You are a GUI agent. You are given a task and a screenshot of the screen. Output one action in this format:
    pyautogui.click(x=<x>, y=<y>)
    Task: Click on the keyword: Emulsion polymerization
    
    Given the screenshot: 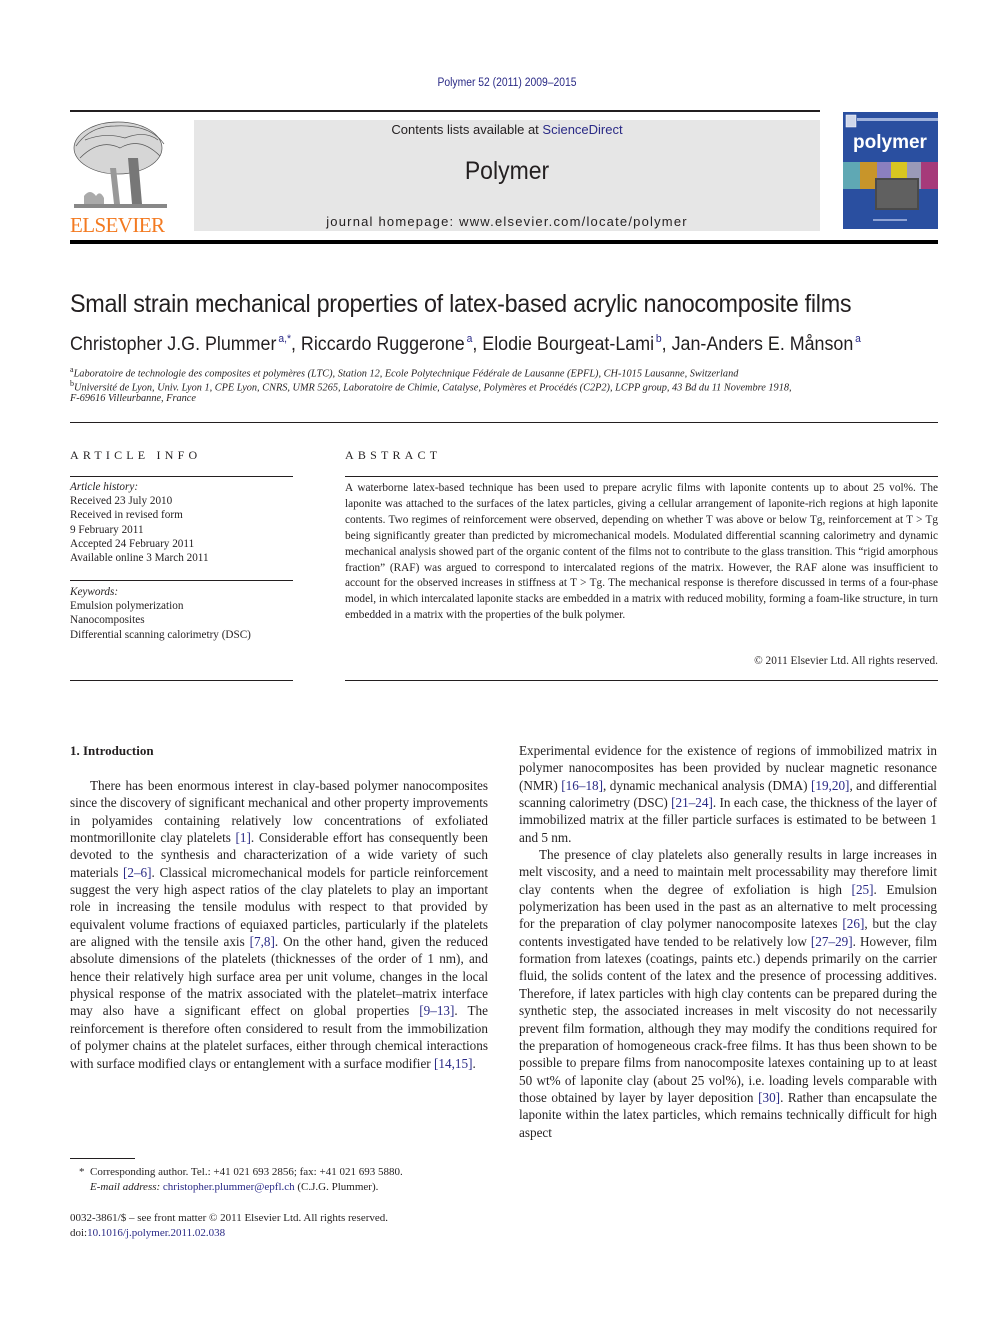 What is the action you would take?
    pyautogui.click(x=160, y=606)
    